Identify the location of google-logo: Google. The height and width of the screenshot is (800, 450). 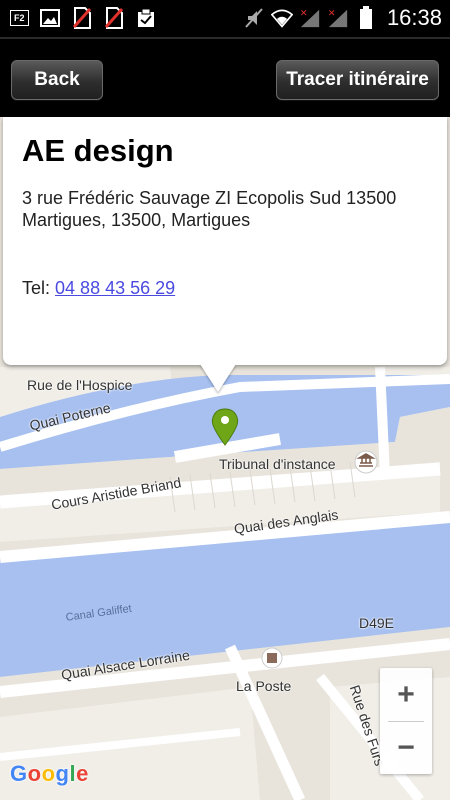
(49, 773).